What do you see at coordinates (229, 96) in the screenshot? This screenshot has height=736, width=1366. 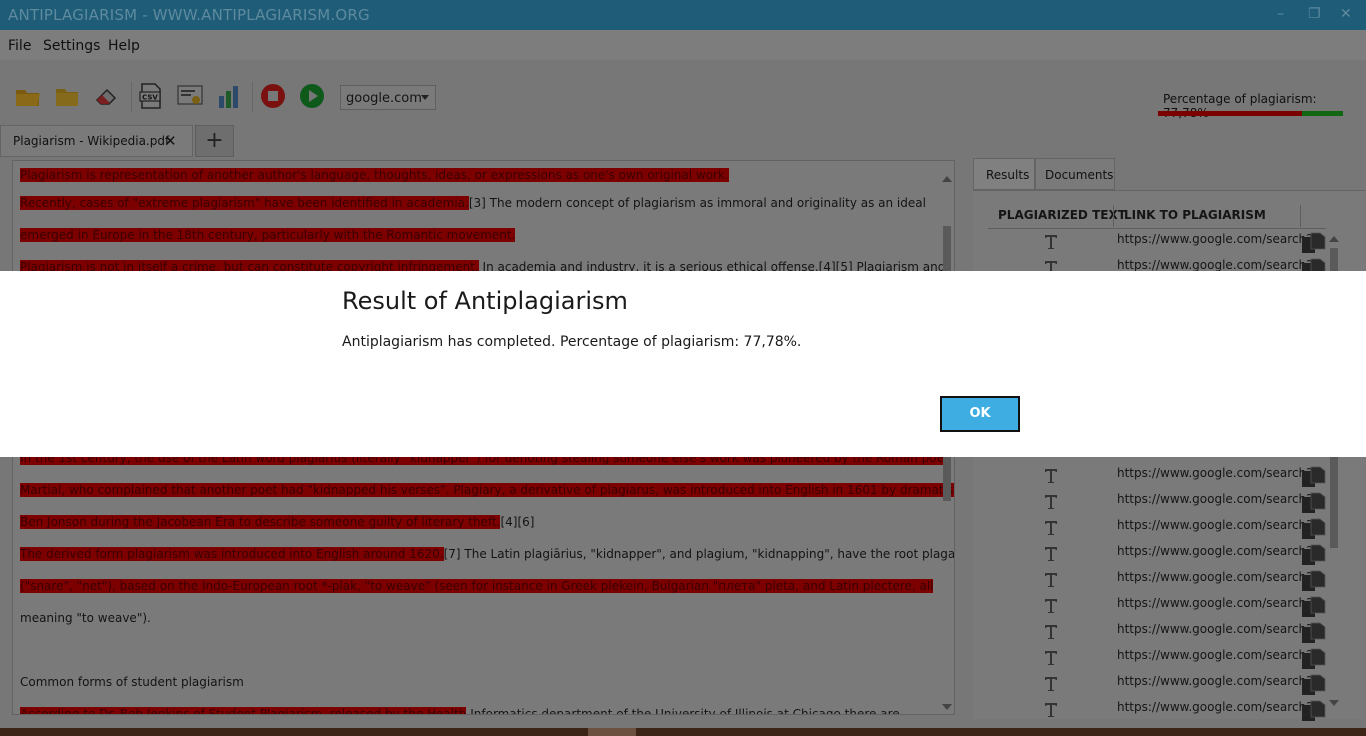 I see `statistics-chart-icon` at bounding box center [229, 96].